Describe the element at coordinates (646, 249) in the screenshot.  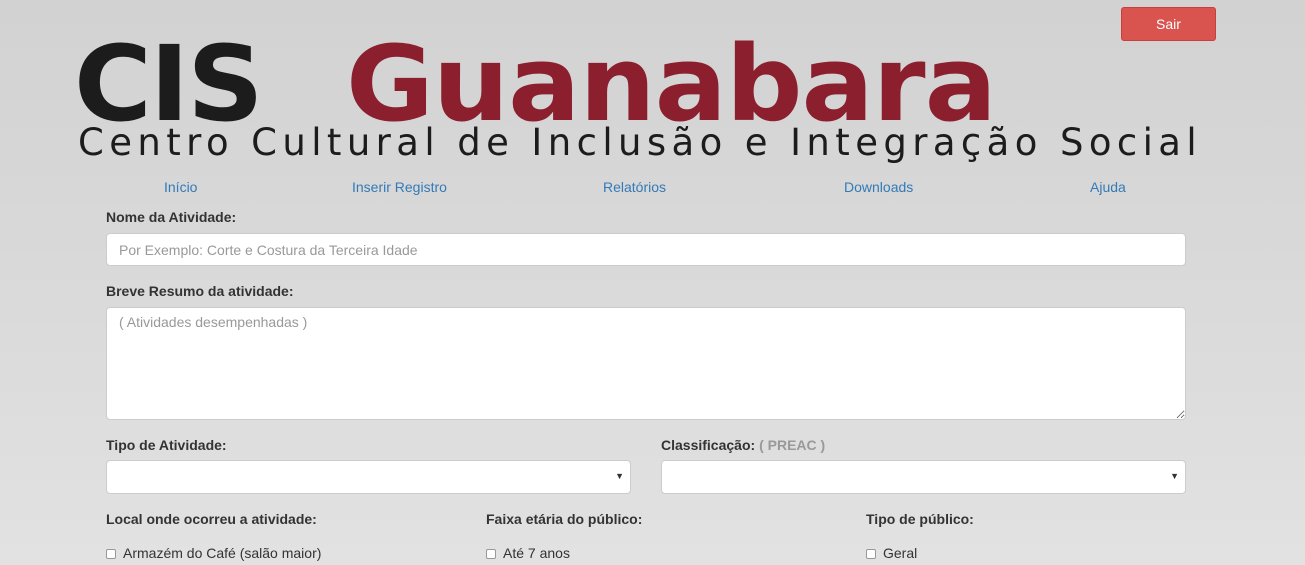
I see `activity-name-input` at that location.